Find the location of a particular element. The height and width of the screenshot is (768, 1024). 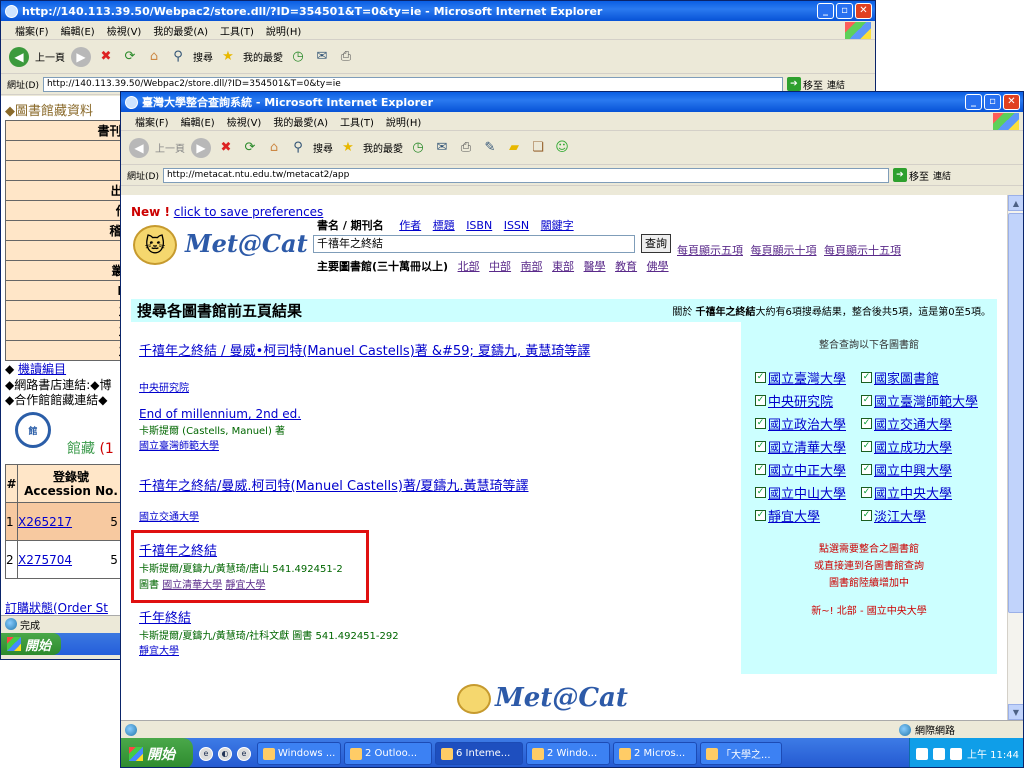

library-group-east: 東部 is located at coordinates (563, 266).